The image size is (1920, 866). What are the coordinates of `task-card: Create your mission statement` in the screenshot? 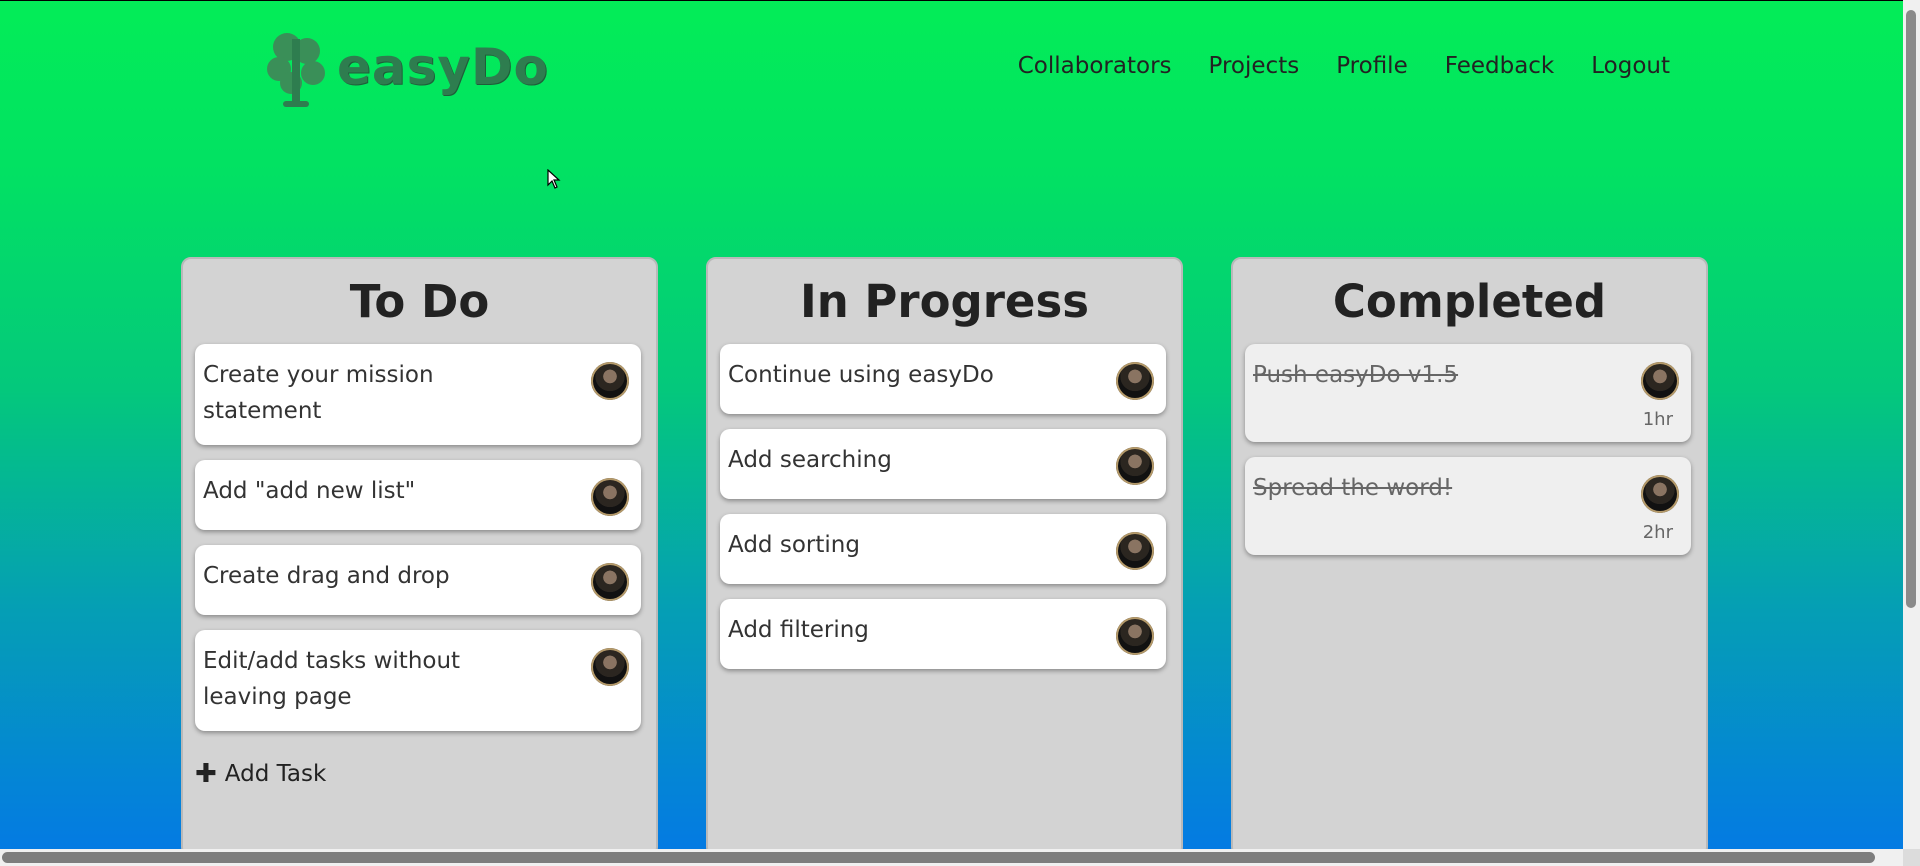 It's located at (418, 394).